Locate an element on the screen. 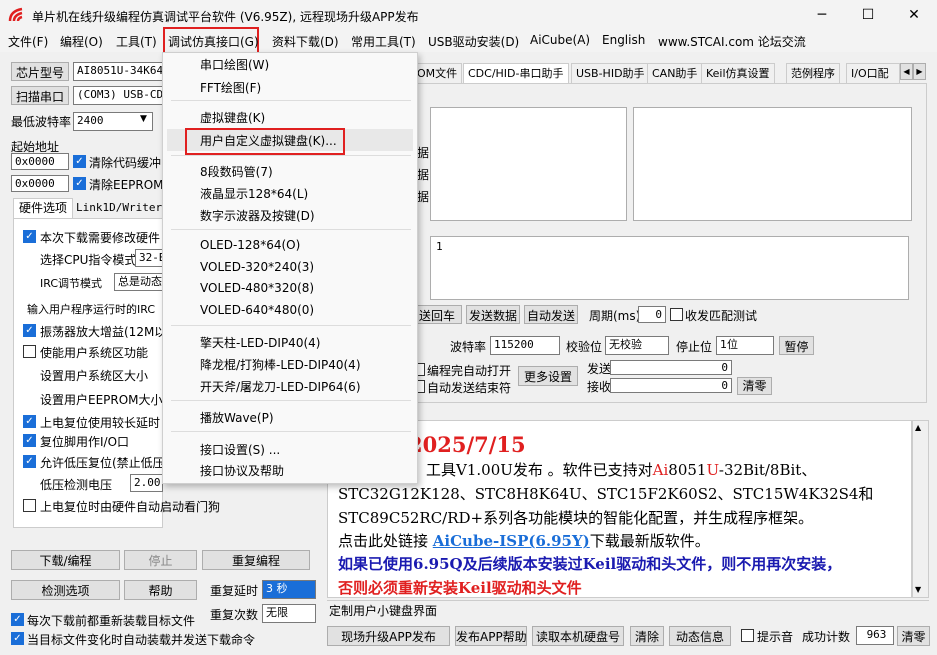 Image resolution: width=937 pixels, height=655 pixels. tab-scroll-left-icon: ◀ is located at coordinates (906, 71).